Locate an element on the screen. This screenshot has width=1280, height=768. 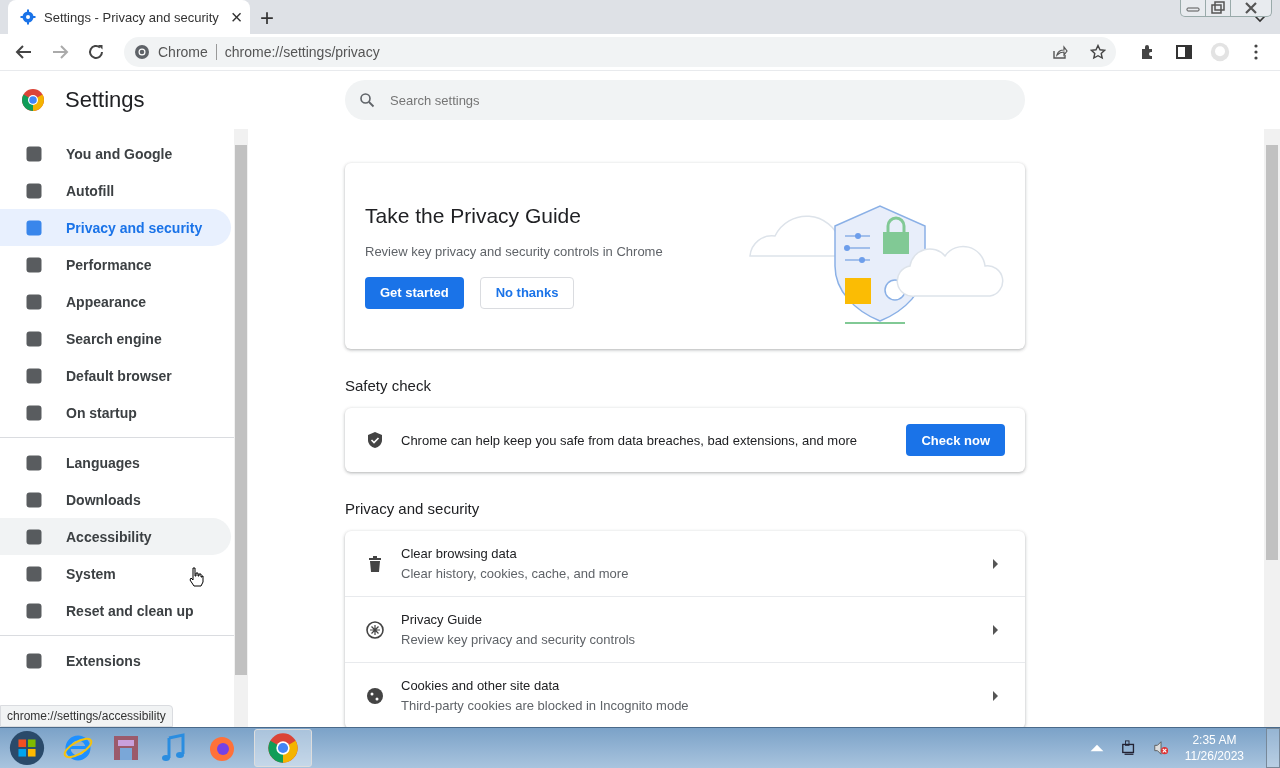
new-tab-button: + is located at coordinates (267, 18).